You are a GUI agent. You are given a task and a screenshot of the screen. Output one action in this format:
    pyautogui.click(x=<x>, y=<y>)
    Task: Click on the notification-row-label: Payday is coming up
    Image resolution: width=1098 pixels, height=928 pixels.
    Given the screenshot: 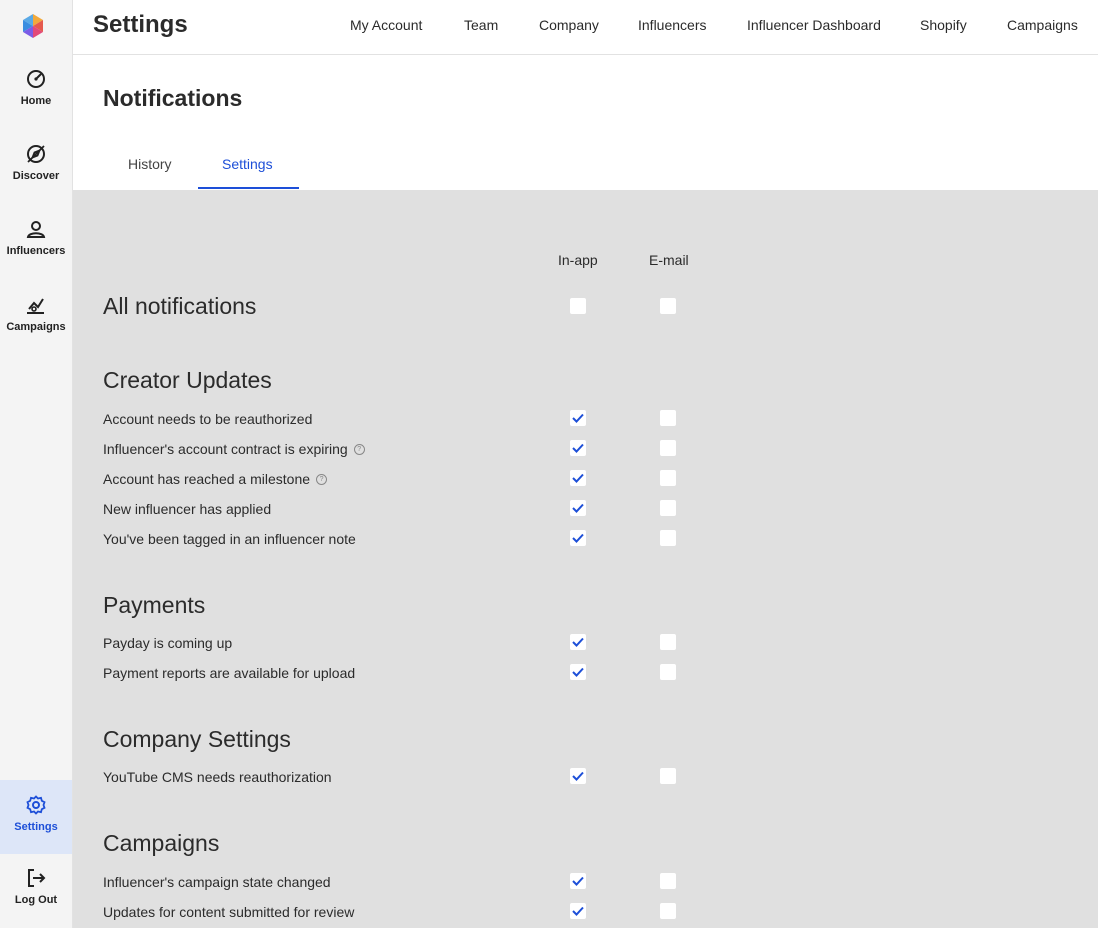 What is the action you would take?
    pyautogui.click(x=167, y=643)
    